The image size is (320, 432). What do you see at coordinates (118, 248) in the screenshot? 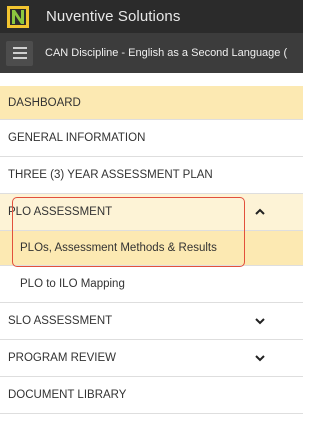
I see `nav-item-label: PLOs, Assessment Methods & Results` at bounding box center [118, 248].